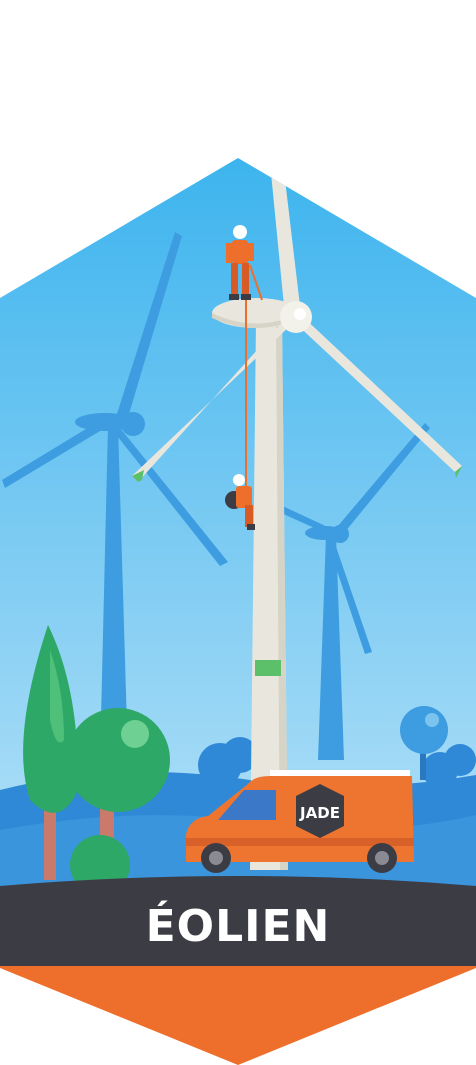  What do you see at coordinates (319, 813) in the screenshot?
I see `van-logo-text: JADE` at bounding box center [319, 813].